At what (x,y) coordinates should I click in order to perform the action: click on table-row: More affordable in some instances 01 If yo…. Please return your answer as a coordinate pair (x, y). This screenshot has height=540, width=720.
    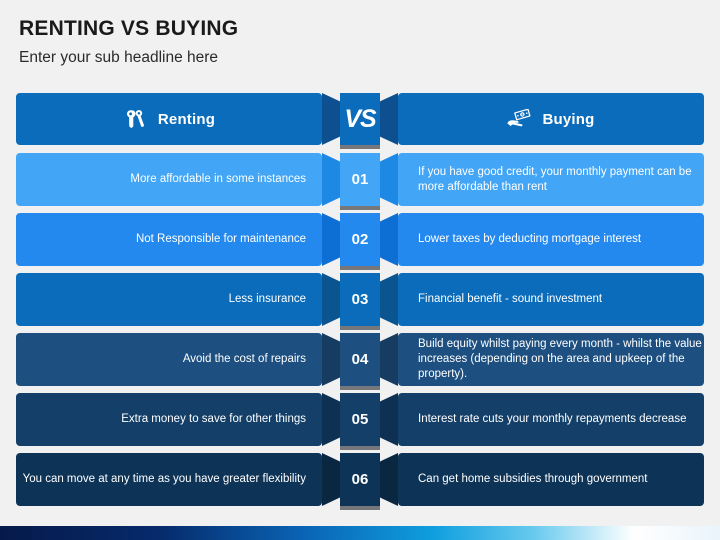
    Looking at the image, I should click on (360, 183).